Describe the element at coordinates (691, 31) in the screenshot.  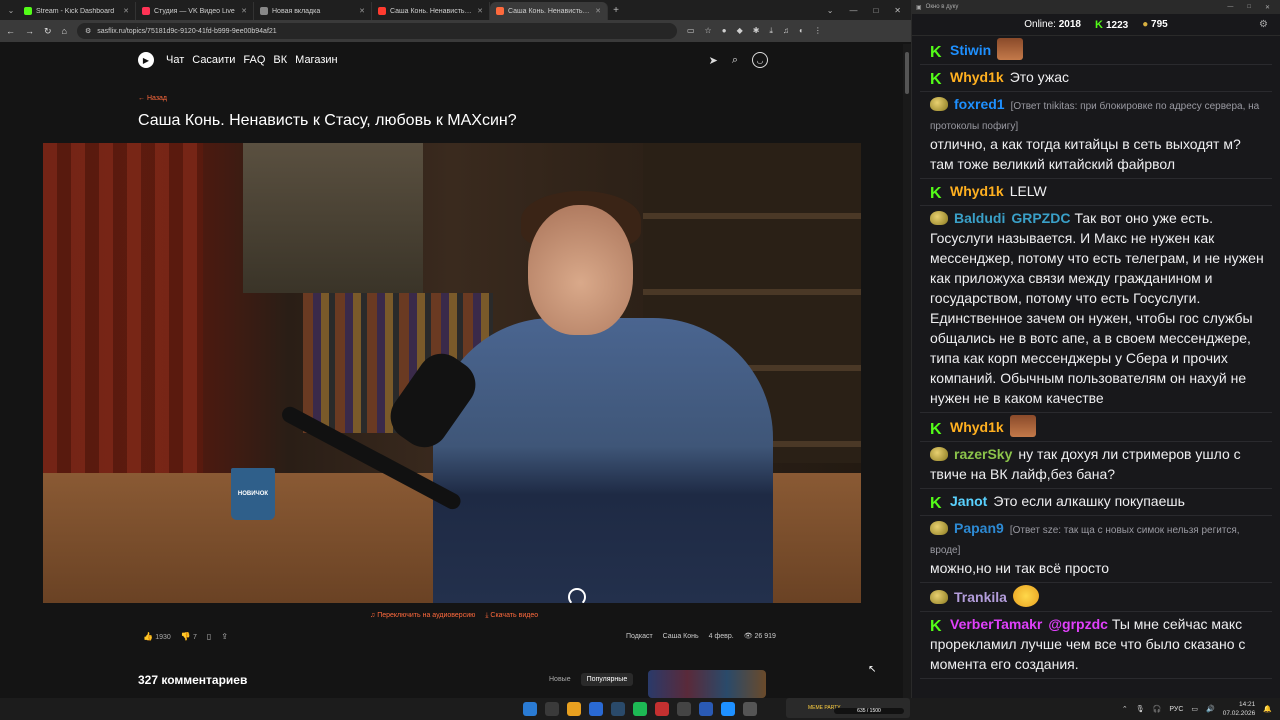
I see `cast-icon: ▭` at that location.